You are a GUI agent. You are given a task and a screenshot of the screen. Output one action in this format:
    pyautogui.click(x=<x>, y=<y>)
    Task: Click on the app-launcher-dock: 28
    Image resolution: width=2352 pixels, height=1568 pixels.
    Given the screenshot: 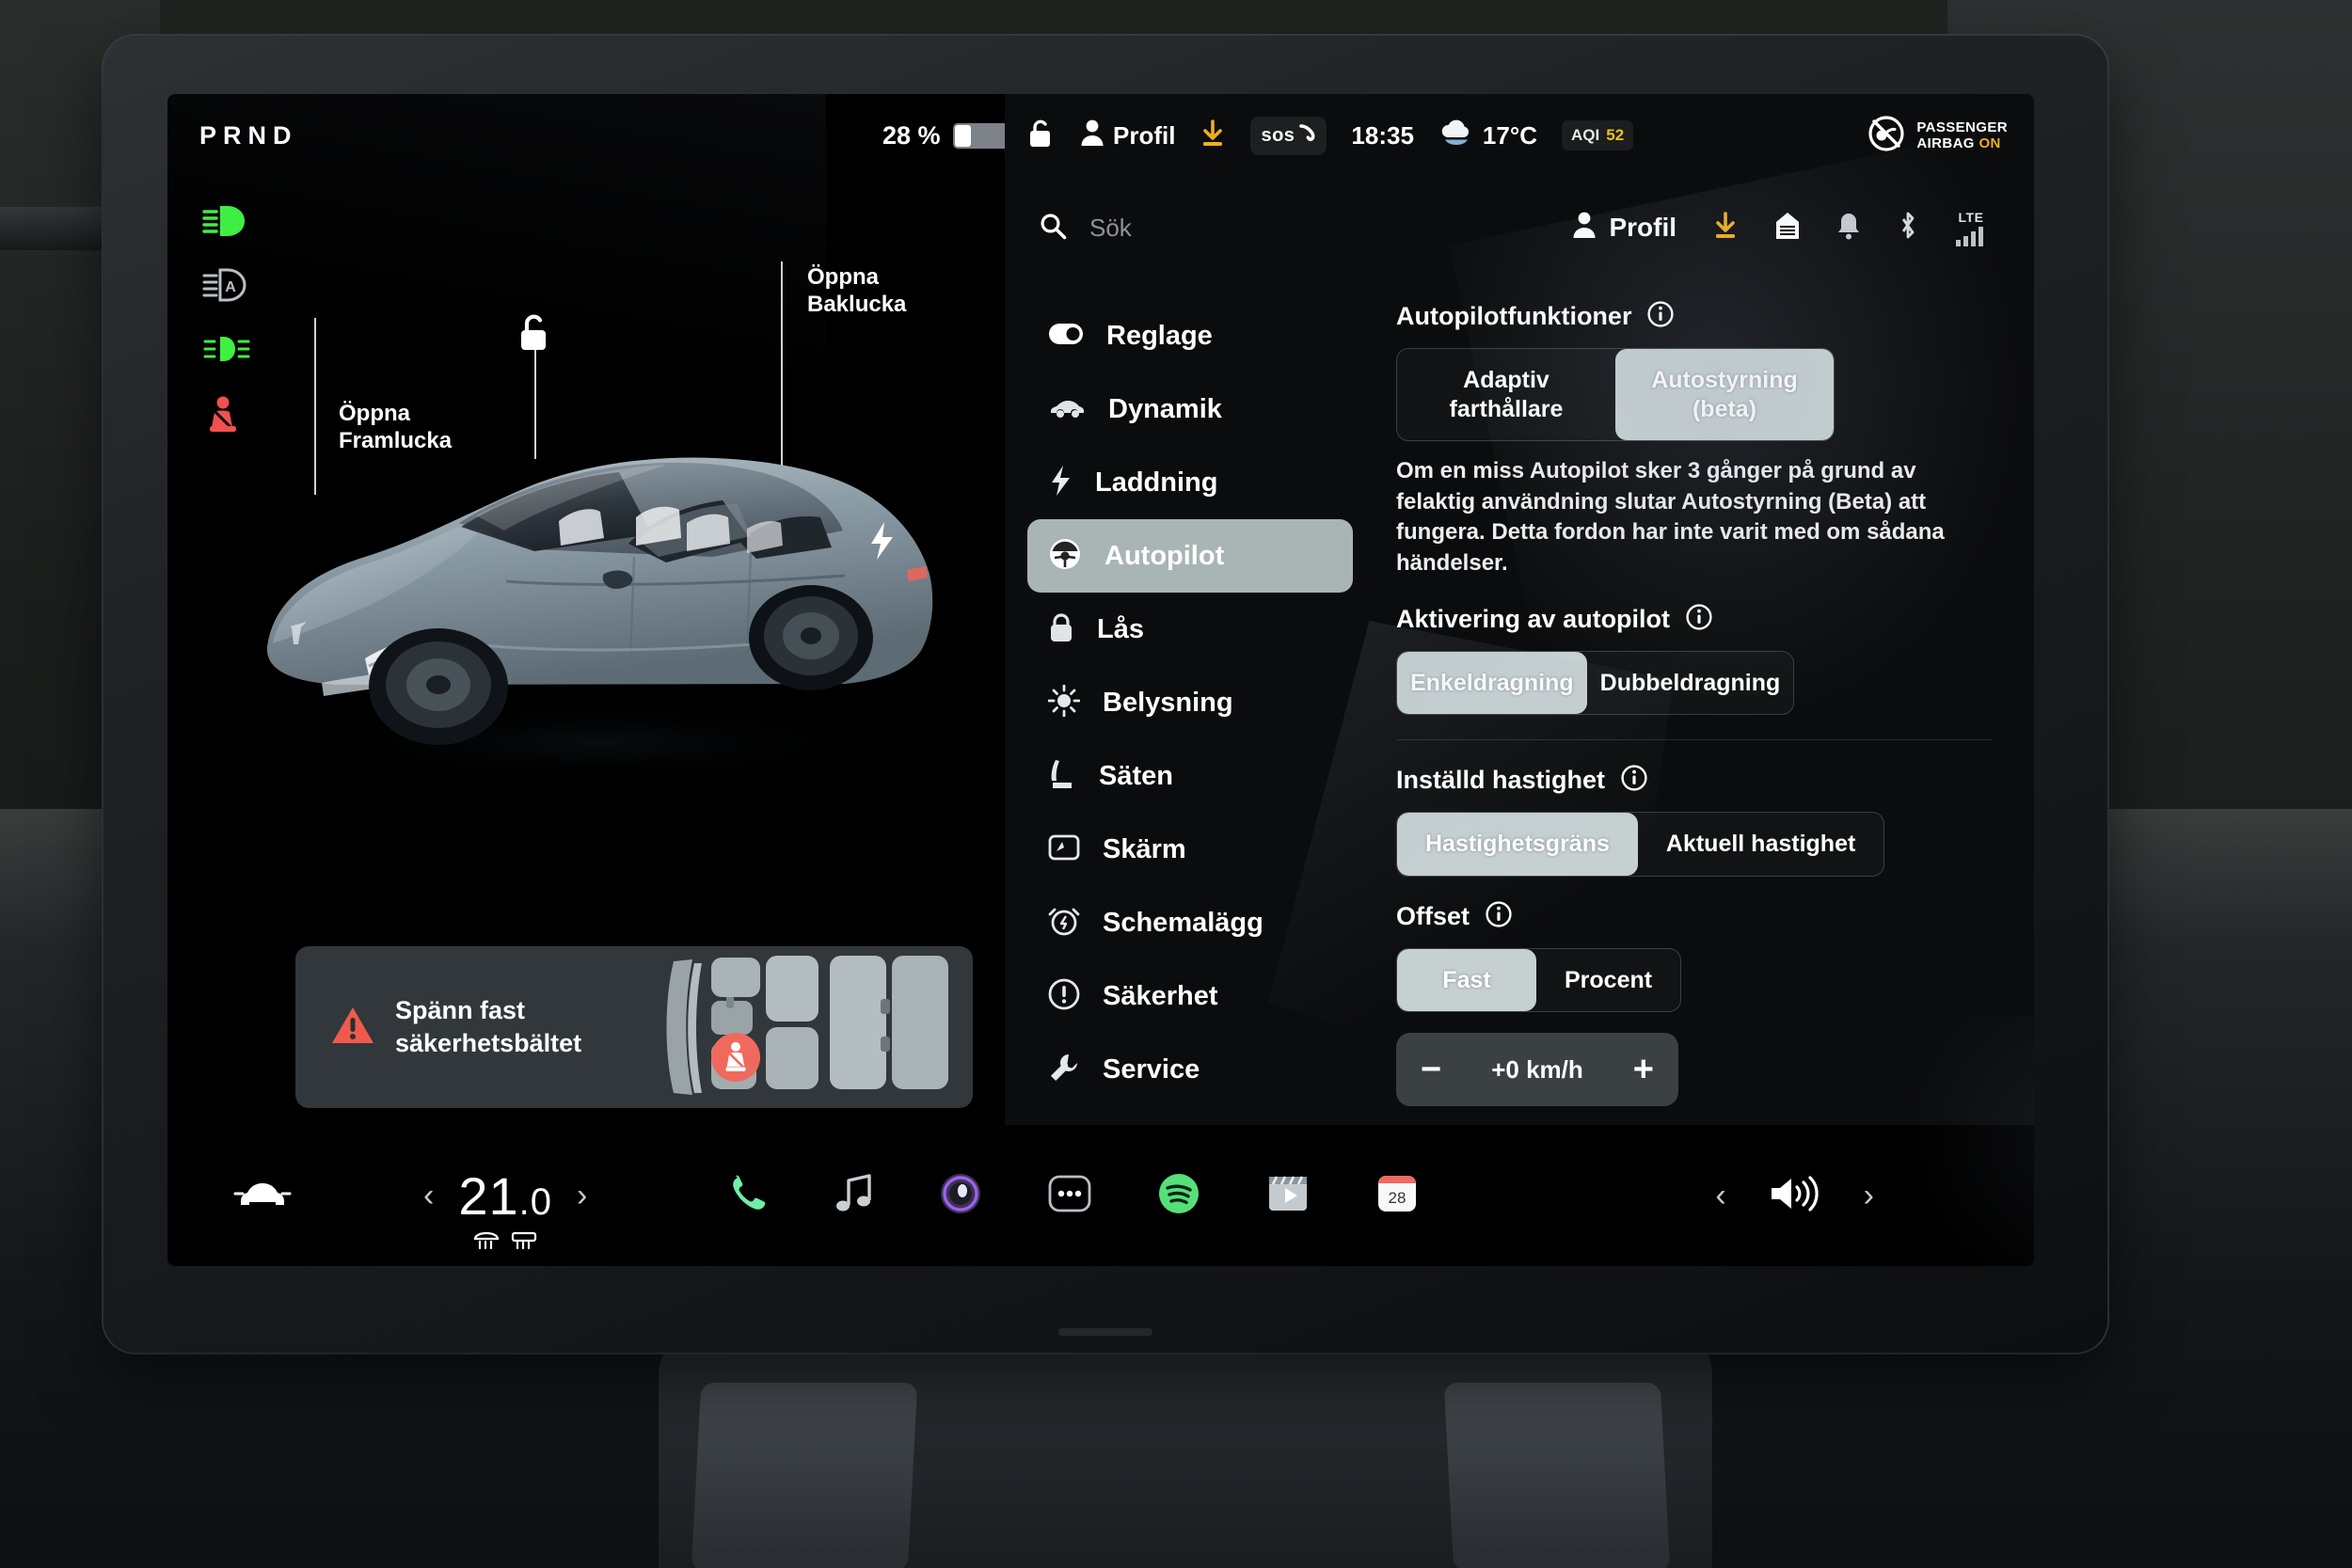 What is the action you would take?
    pyautogui.click(x=1073, y=1196)
    